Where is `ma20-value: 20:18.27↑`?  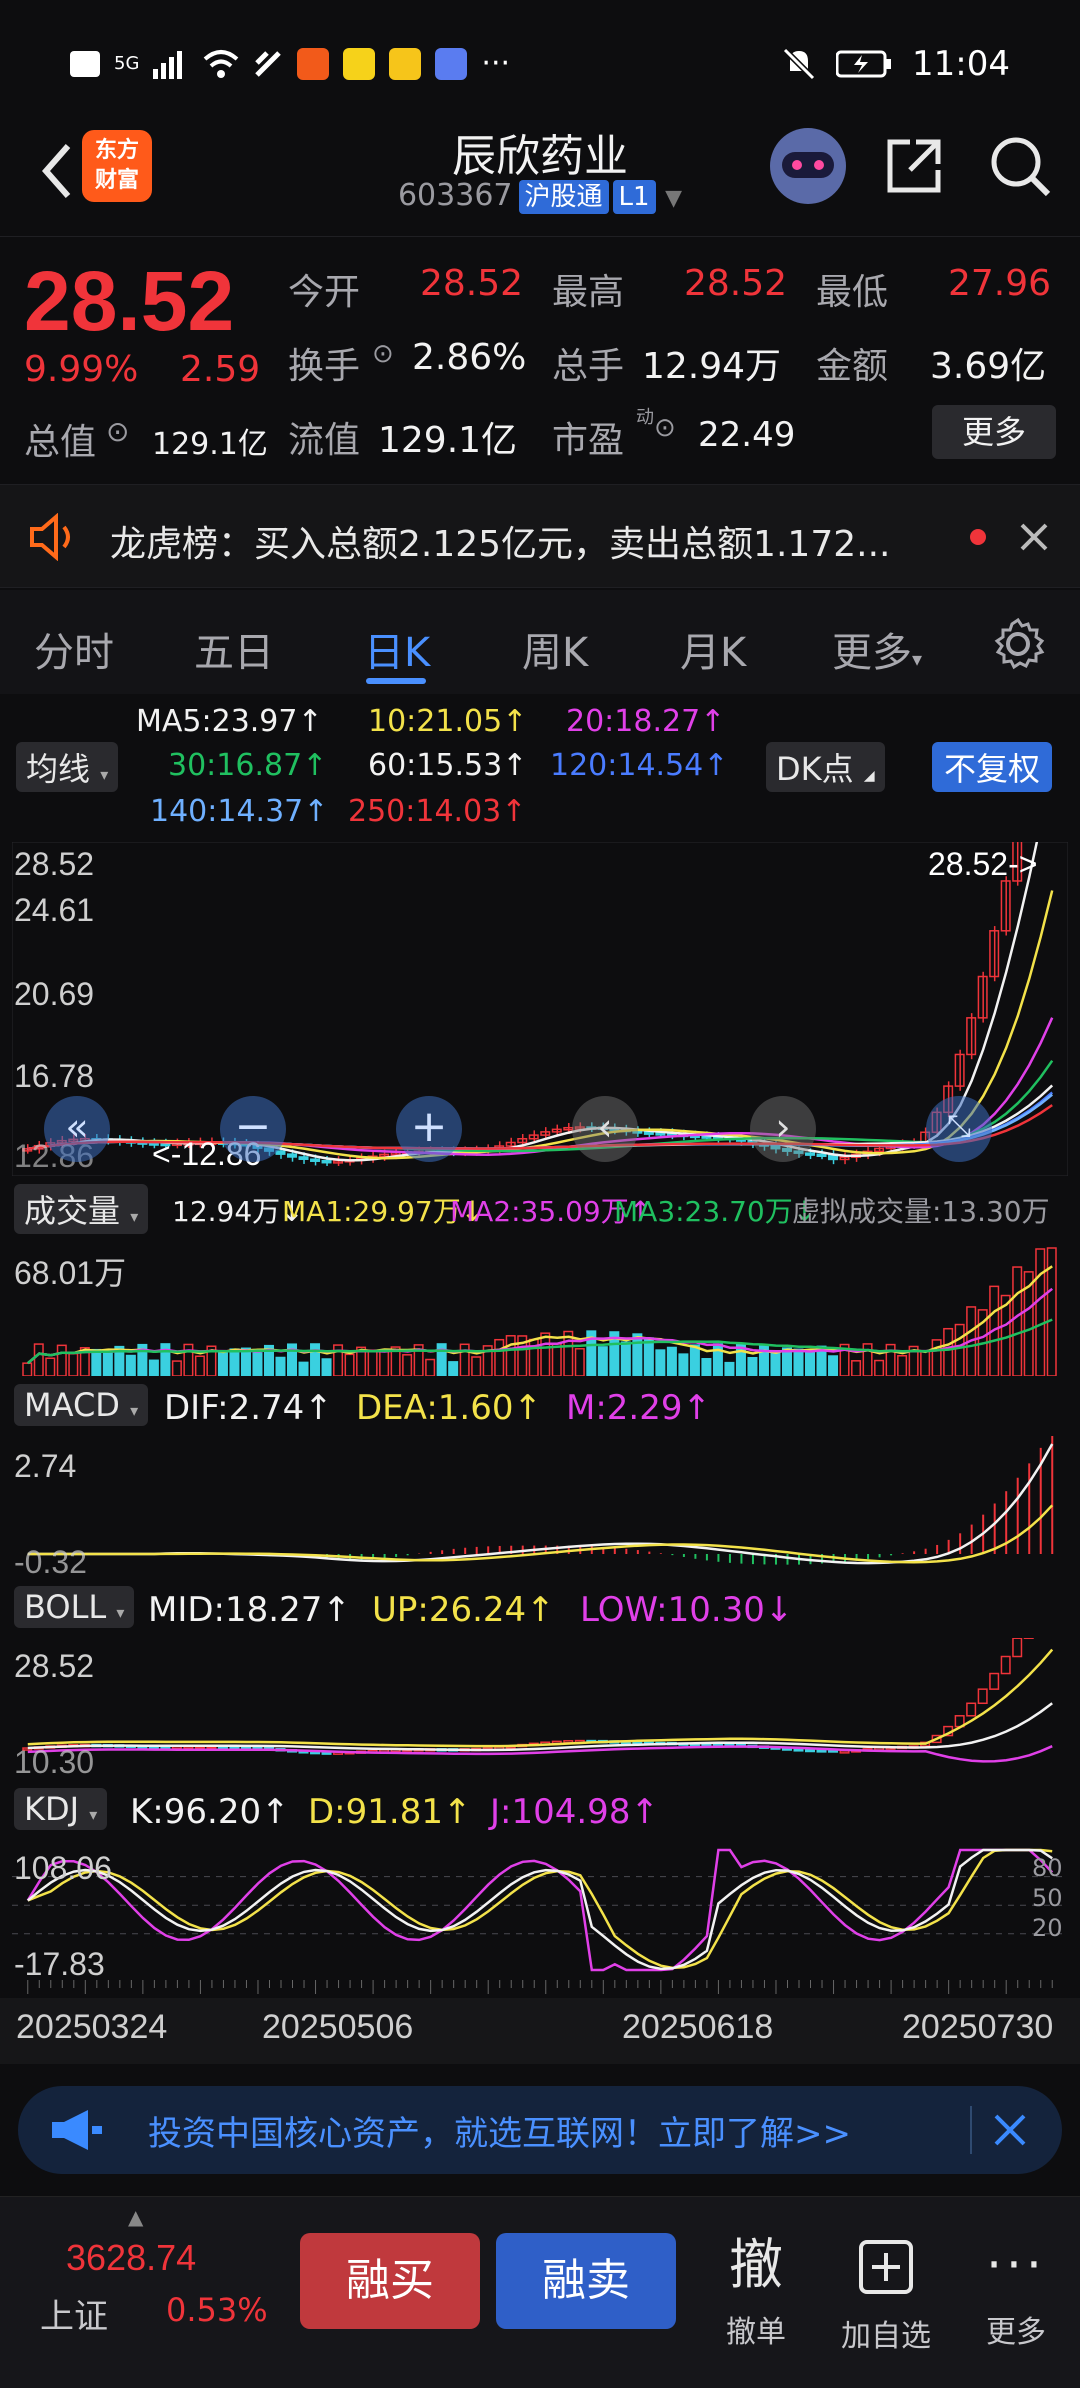 ma20-value: 20:18.27↑ is located at coordinates (646, 721).